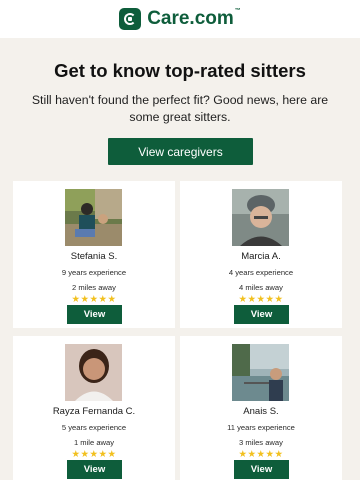 The width and height of the screenshot is (360, 480). Describe the element at coordinates (94, 411) in the screenshot. I see `caregiver-name: Rayza Fernanda C.` at that location.